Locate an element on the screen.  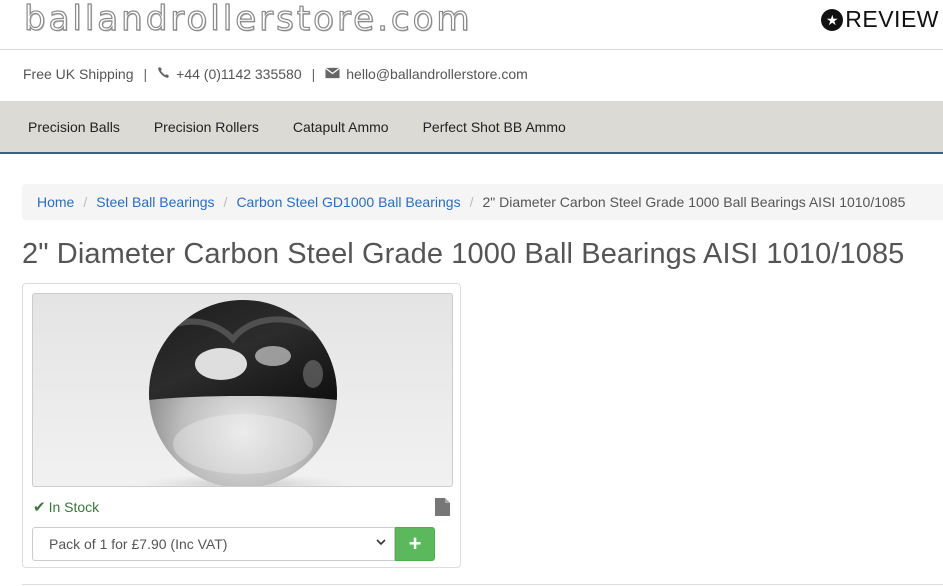
pack-size-select: Pack of 1 for £7.90 (Inc VAT) is located at coordinates (213, 544).